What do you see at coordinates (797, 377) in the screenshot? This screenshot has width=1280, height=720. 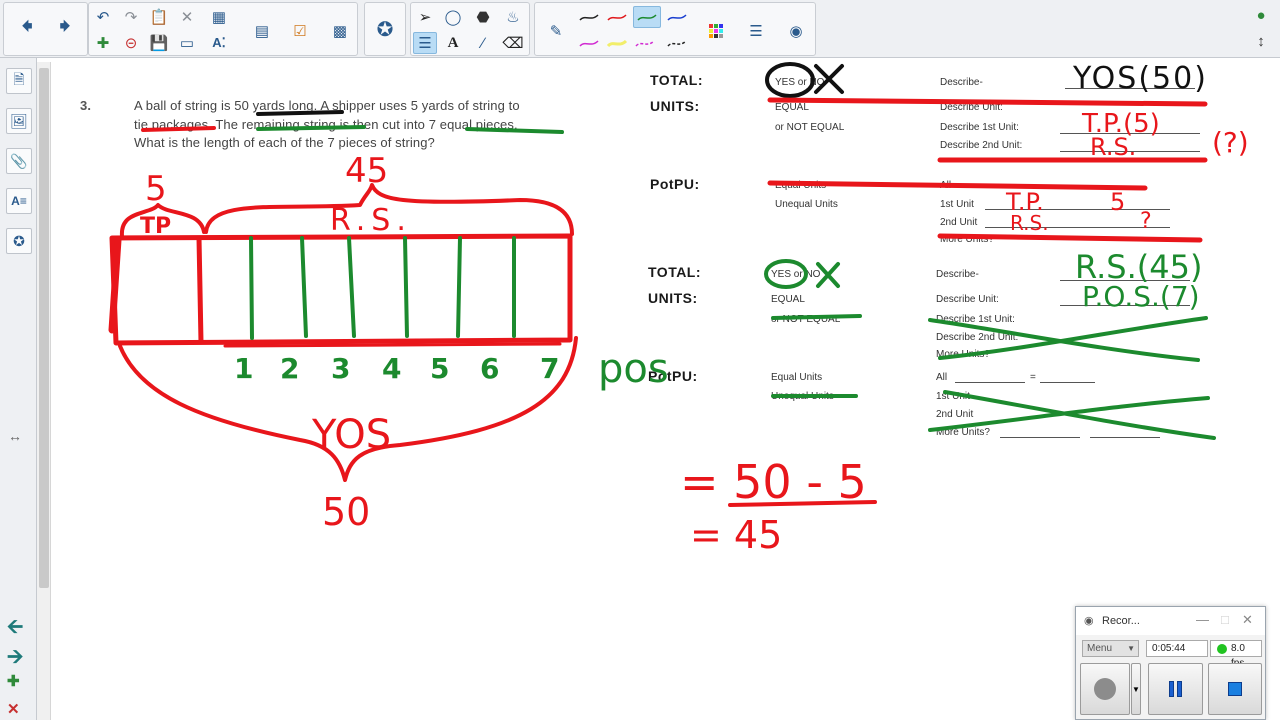 I see `form2-equal-units: Equal Units` at bounding box center [797, 377].